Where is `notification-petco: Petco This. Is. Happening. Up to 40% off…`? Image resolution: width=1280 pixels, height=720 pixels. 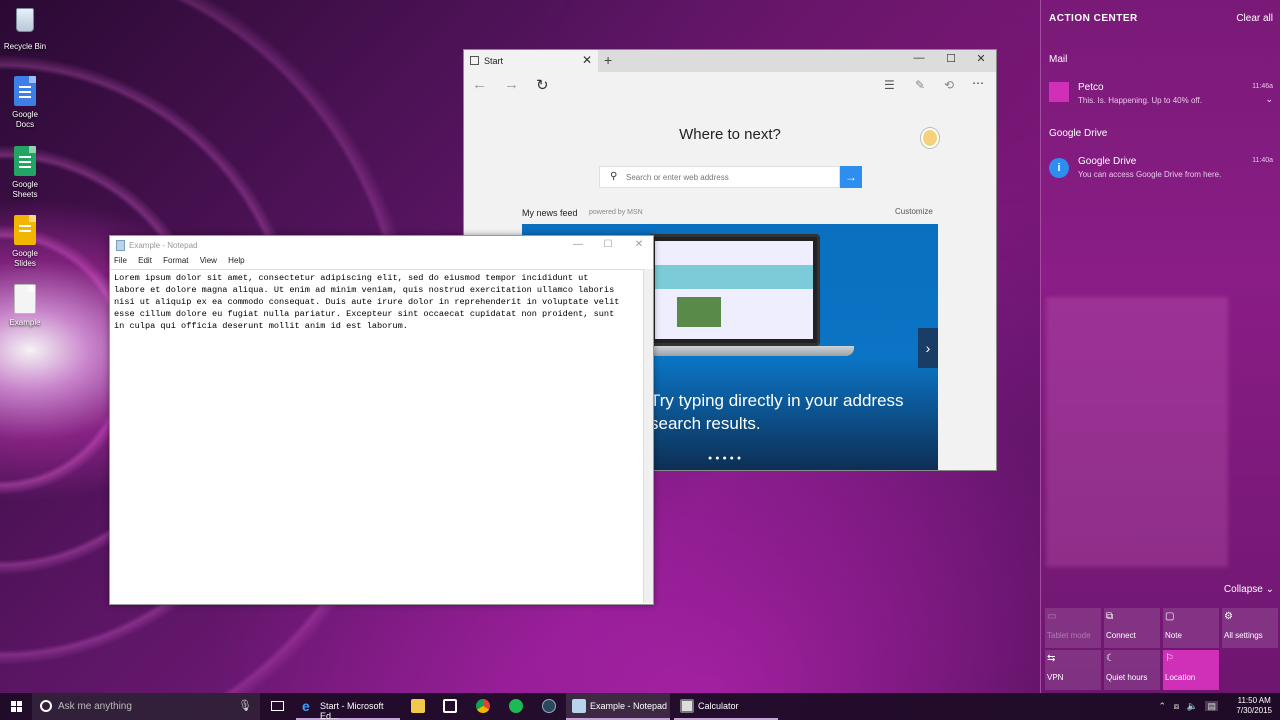 notification-petco: Petco This. Is. Happening. Up to 40% off… is located at coordinates (1160, 96).